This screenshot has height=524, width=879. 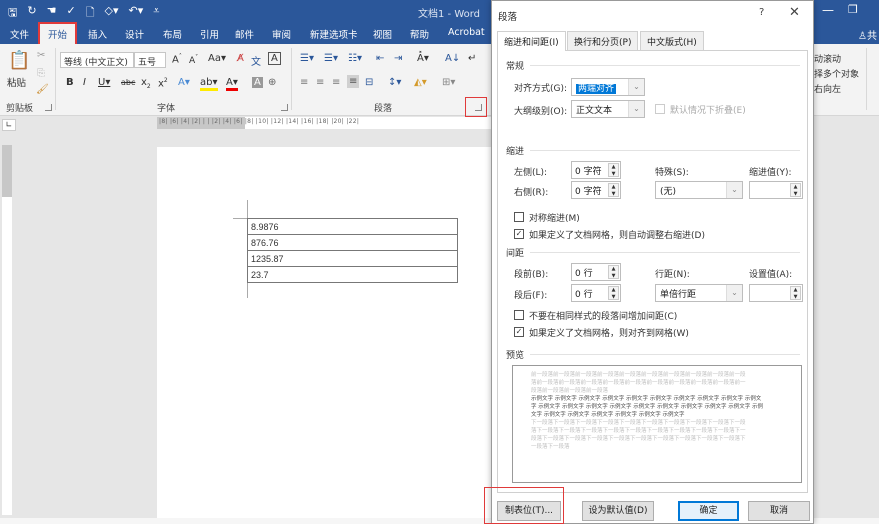 I want to click on spacing-at-spinner: ▲ ▼, so click(x=776, y=293).